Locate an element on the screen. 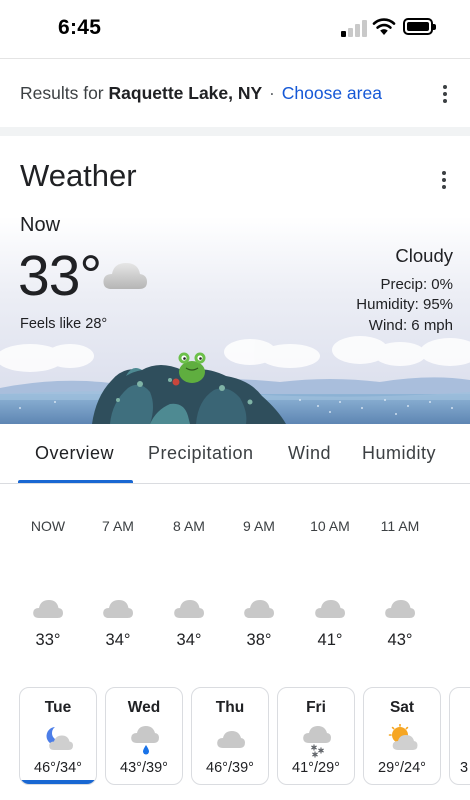 This screenshot has height=800, width=470. day-card-fri: Fri 41°/29° is located at coordinates (316, 736).